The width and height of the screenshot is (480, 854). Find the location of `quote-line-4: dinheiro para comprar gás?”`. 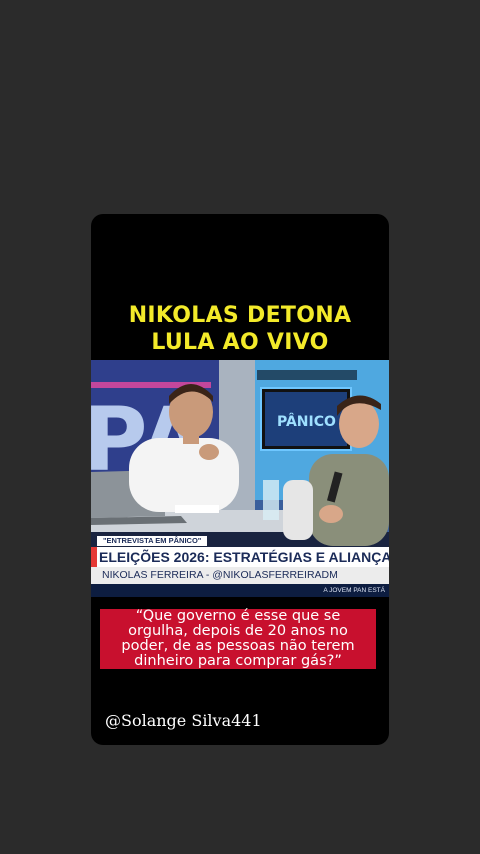

quote-line-4: dinheiro para comprar gás?” is located at coordinates (238, 661).